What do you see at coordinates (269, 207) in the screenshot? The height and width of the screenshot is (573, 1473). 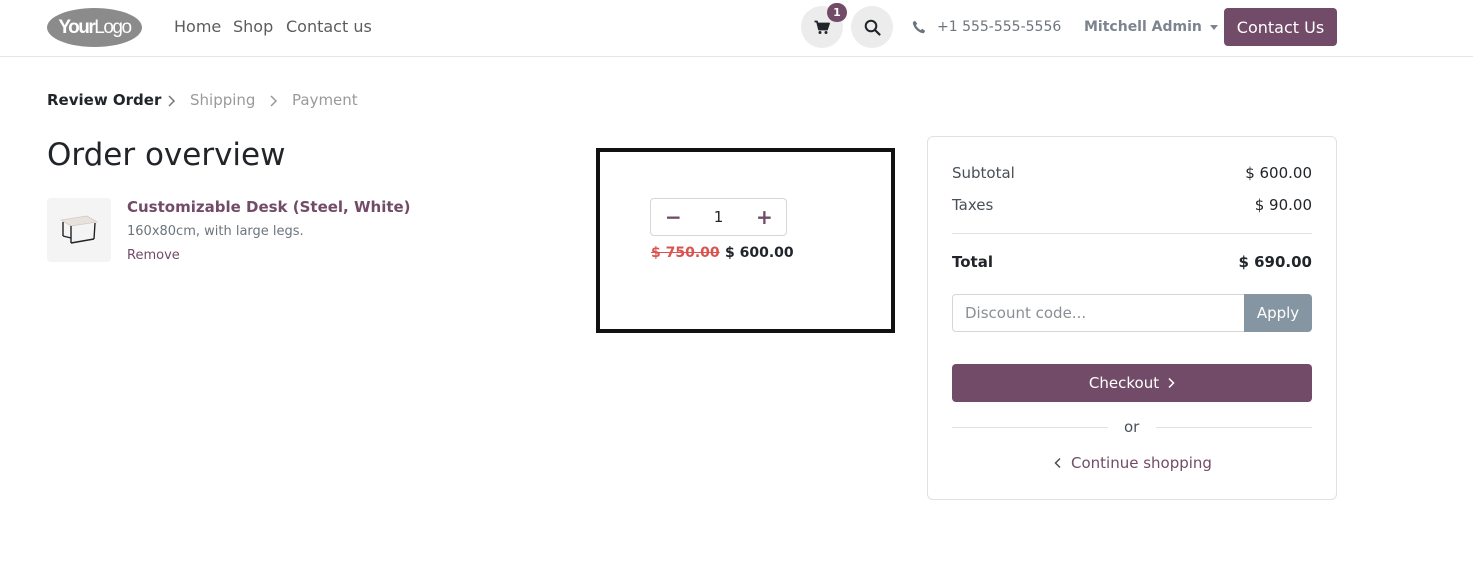 I see `product-name: Customizable Desk (Steel, White)` at bounding box center [269, 207].